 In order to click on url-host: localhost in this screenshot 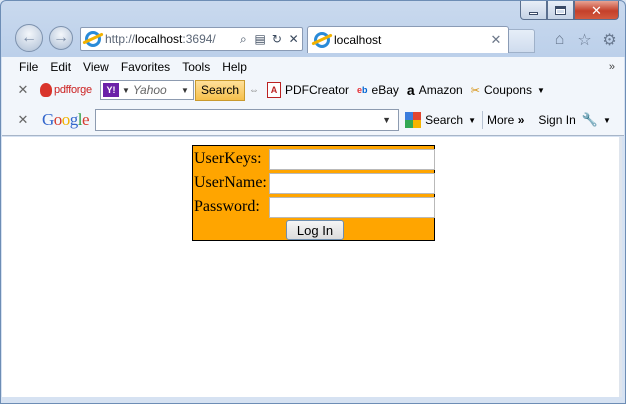, I will do `click(159, 39)`.